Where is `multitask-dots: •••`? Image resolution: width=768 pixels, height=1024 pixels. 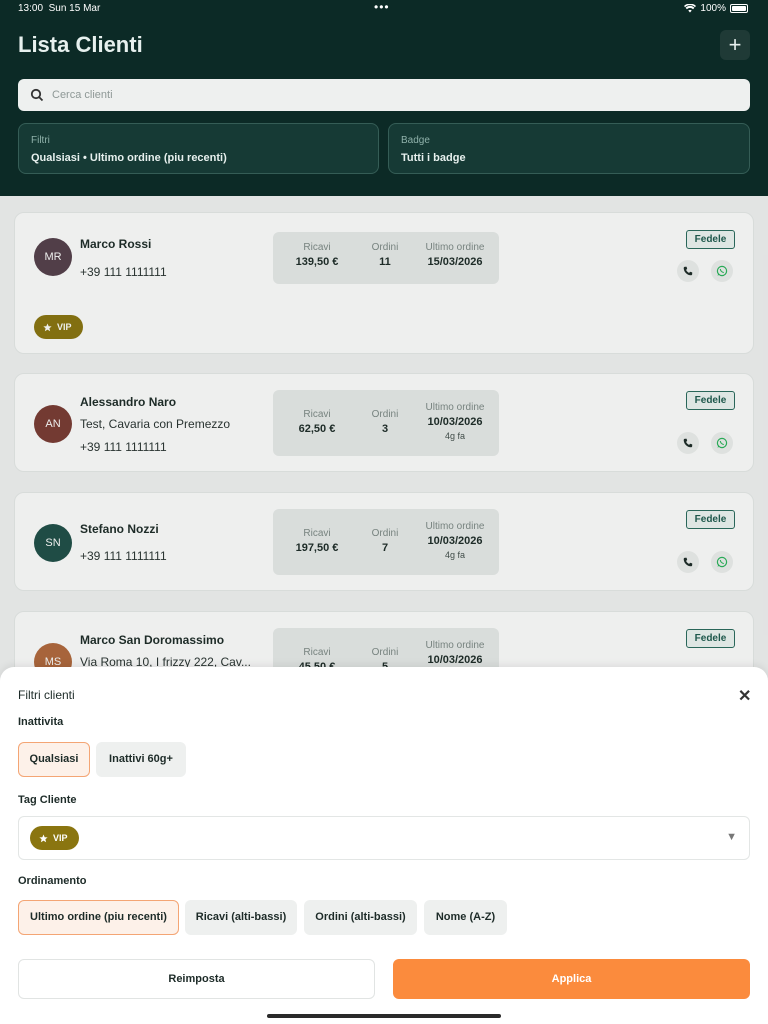 multitask-dots: ••• is located at coordinates (382, 7).